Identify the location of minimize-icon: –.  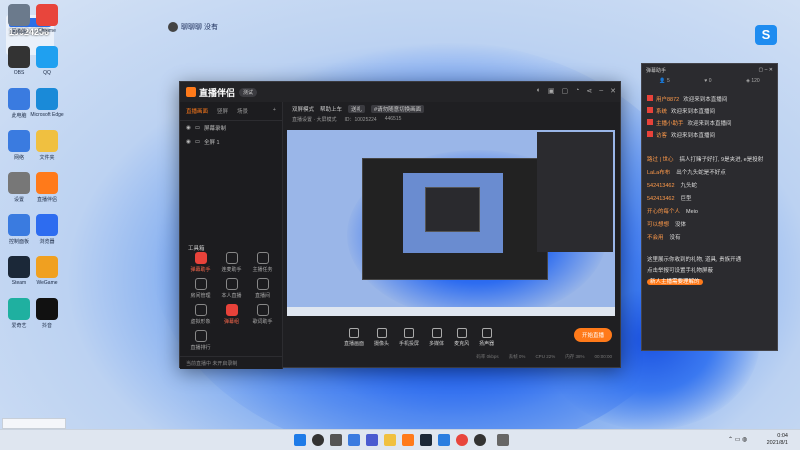
(601, 91).